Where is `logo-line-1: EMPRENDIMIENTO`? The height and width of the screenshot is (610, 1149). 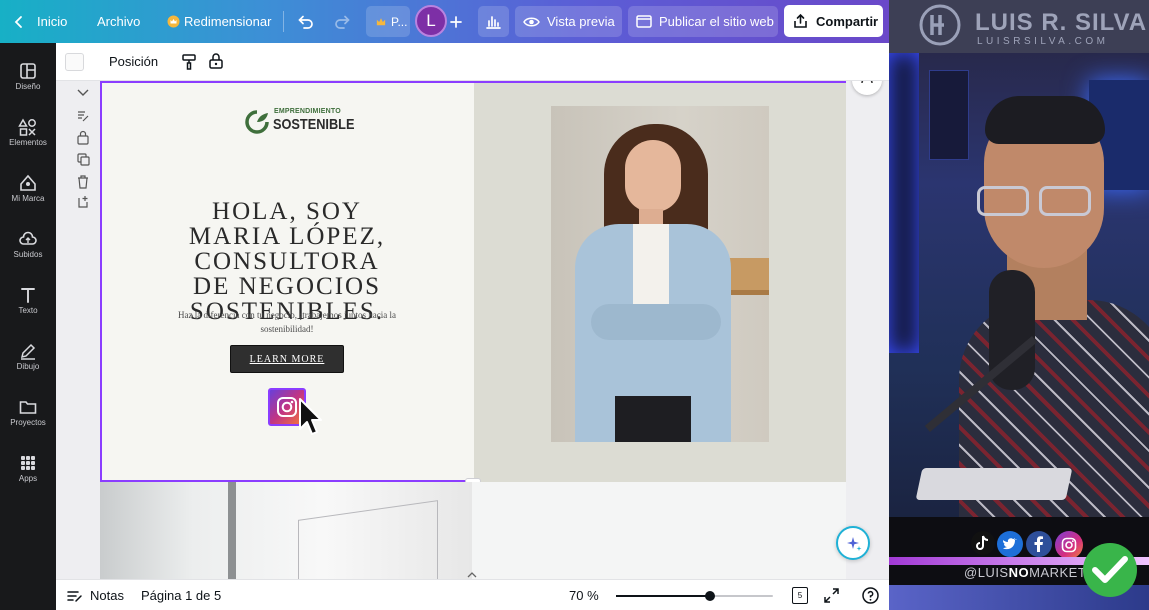
logo-line-1: EMPRENDIMIENTO is located at coordinates (307, 111).